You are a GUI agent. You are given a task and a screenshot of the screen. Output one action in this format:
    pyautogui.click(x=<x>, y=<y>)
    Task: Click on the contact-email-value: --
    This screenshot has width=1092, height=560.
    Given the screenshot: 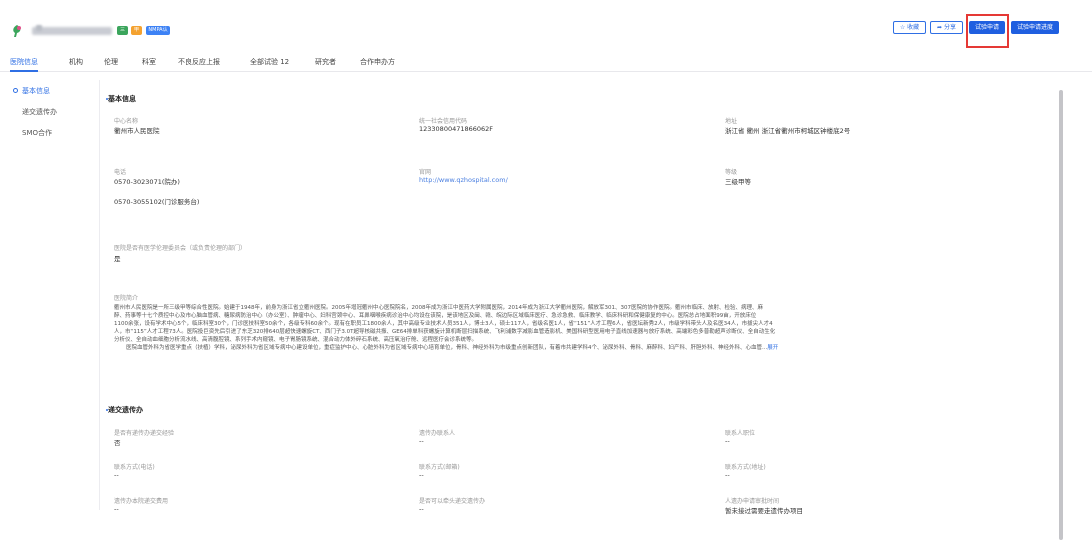 What is the action you would take?
    pyautogui.click(x=421, y=475)
    